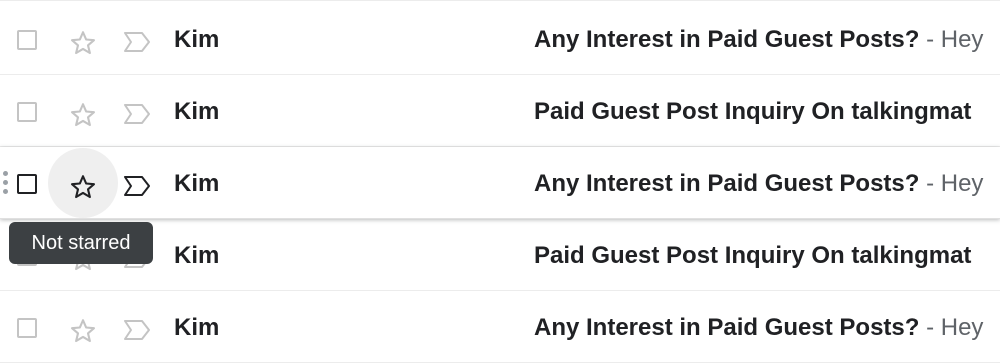  What do you see at coordinates (81, 243) in the screenshot?
I see `star-tooltip: Not starred` at bounding box center [81, 243].